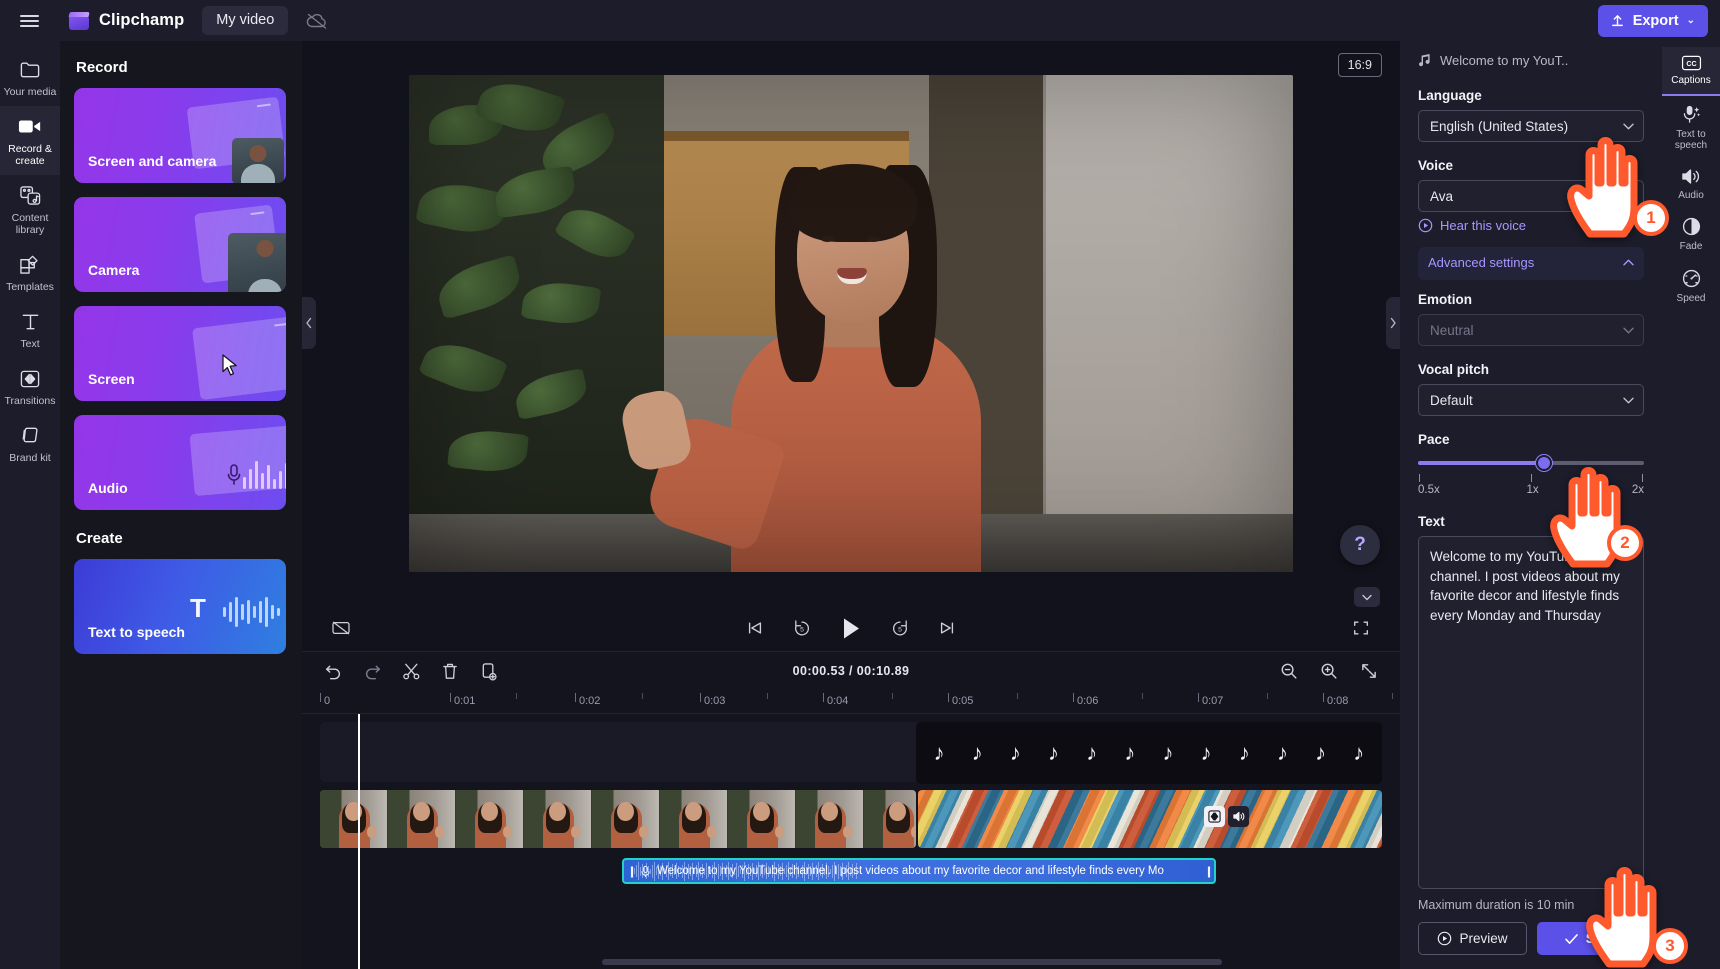 The width and height of the screenshot is (1720, 969). What do you see at coordinates (912, 962) in the screenshot?
I see `timeline-scrollbar` at bounding box center [912, 962].